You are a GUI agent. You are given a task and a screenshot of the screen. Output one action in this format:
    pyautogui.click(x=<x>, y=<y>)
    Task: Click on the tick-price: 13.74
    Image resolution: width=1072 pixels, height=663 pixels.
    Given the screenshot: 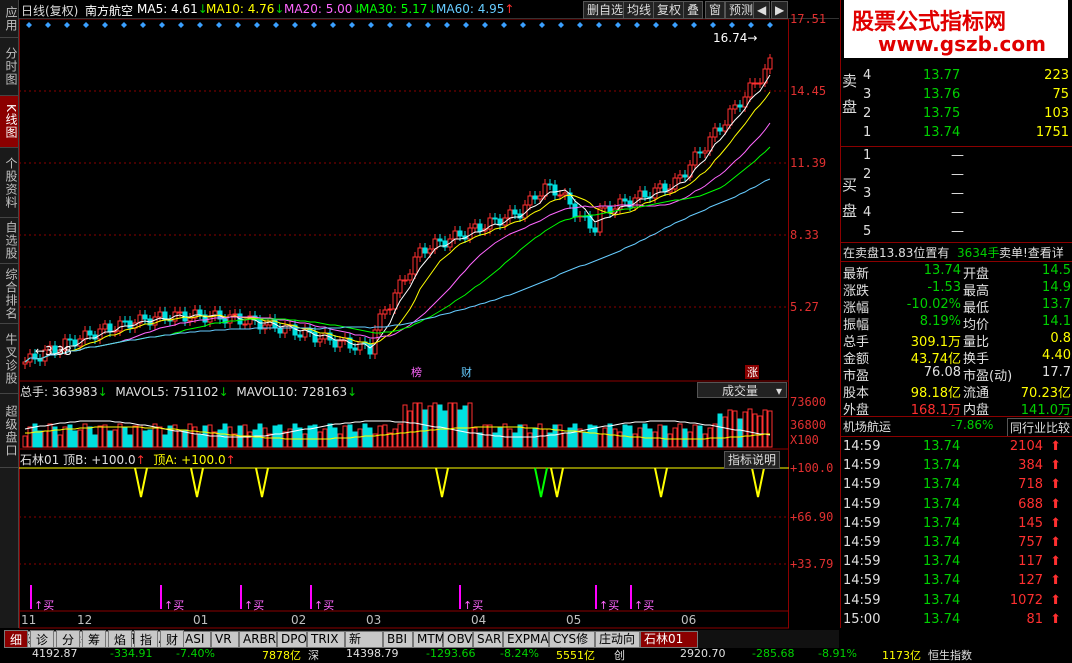 What is the action you would take?
    pyautogui.click(x=942, y=619)
    